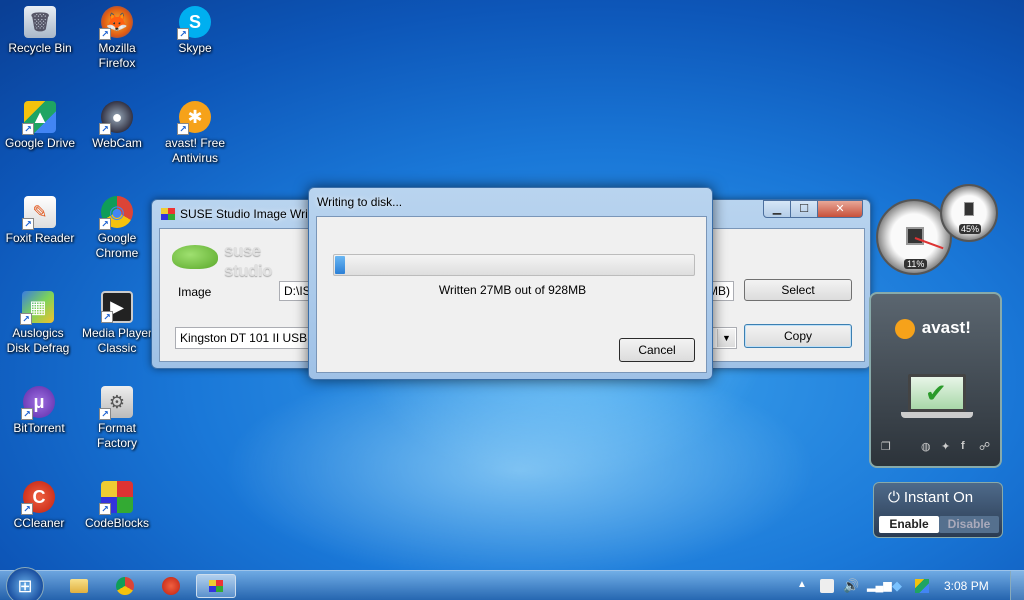  I want to click on defrag-glyph: ▦, so click(38, 306).